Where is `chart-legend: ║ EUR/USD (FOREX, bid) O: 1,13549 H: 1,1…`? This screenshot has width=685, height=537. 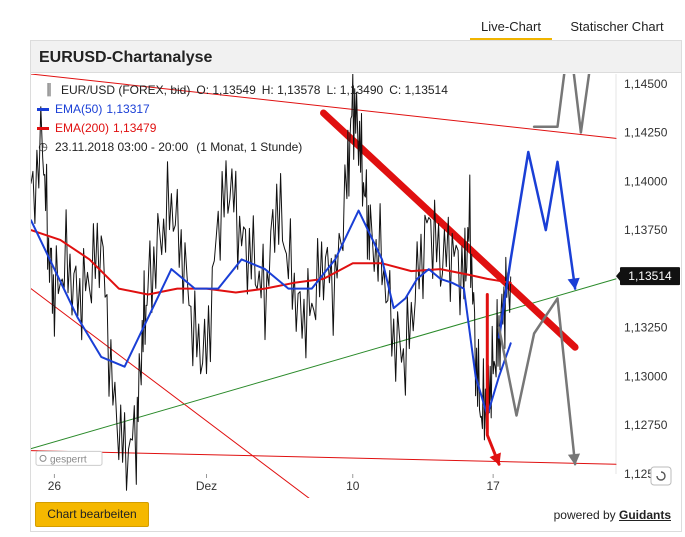
chart-legend: ║ EUR/USD (FOREX, bid) O: 1,13549 H: 1,1… is located at coordinates (242, 119).